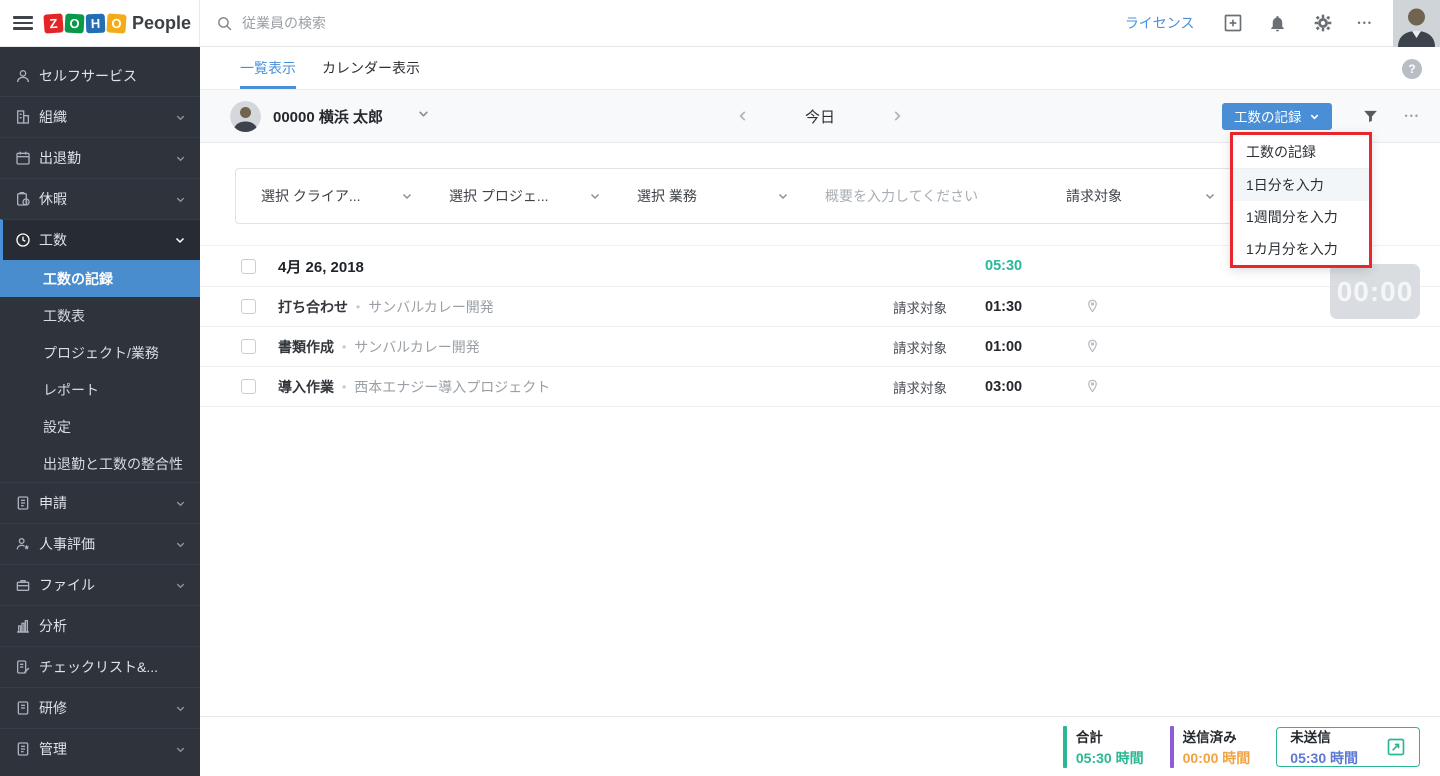 Image resolution: width=1440 pixels, height=776 pixels. I want to click on tab-list-view: 一覧表示, so click(268, 68).